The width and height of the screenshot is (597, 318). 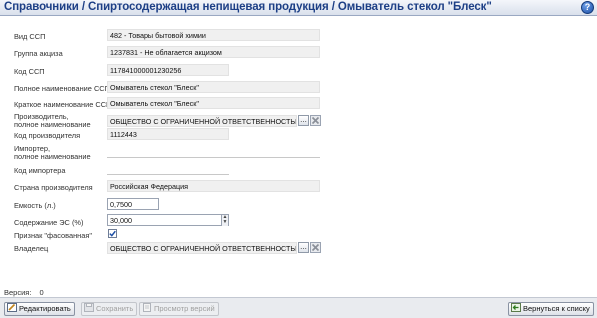 What do you see at coordinates (53, 187) in the screenshot?
I see `country-label: Страна производителя` at bounding box center [53, 187].